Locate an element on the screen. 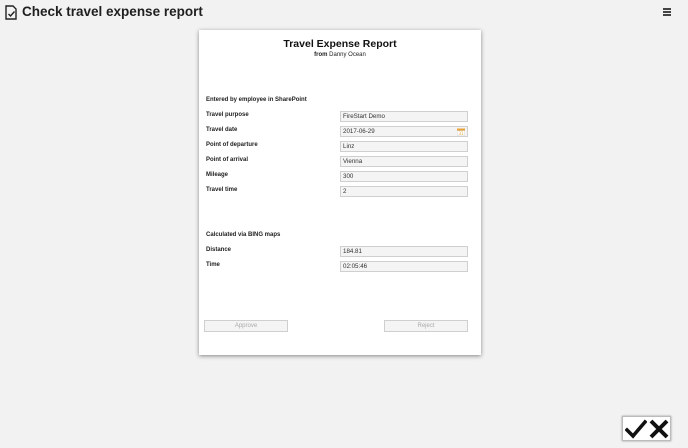  travel-date-field: 2017-06-29 31 is located at coordinates (404, 131).